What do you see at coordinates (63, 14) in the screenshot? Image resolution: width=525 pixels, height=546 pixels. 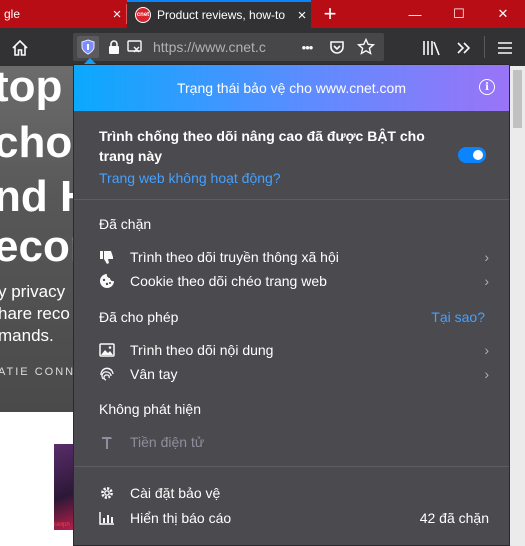 I see `tab-inactive: gle ×` at bounding box center [63, 14].